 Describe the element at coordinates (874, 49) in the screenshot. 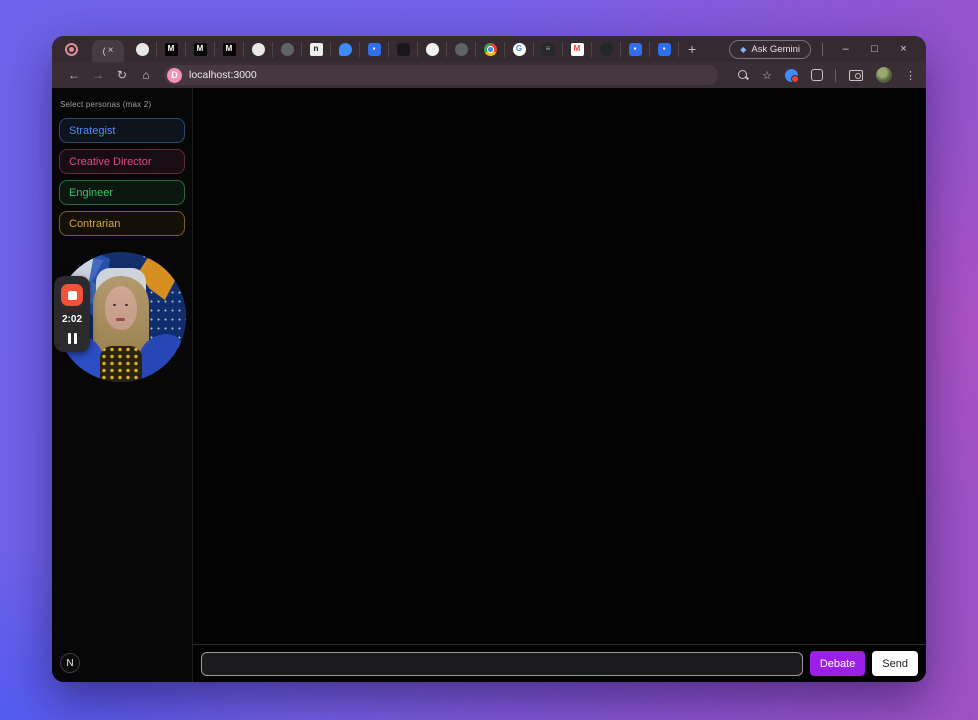

I see `maximize-button: □` at that location.